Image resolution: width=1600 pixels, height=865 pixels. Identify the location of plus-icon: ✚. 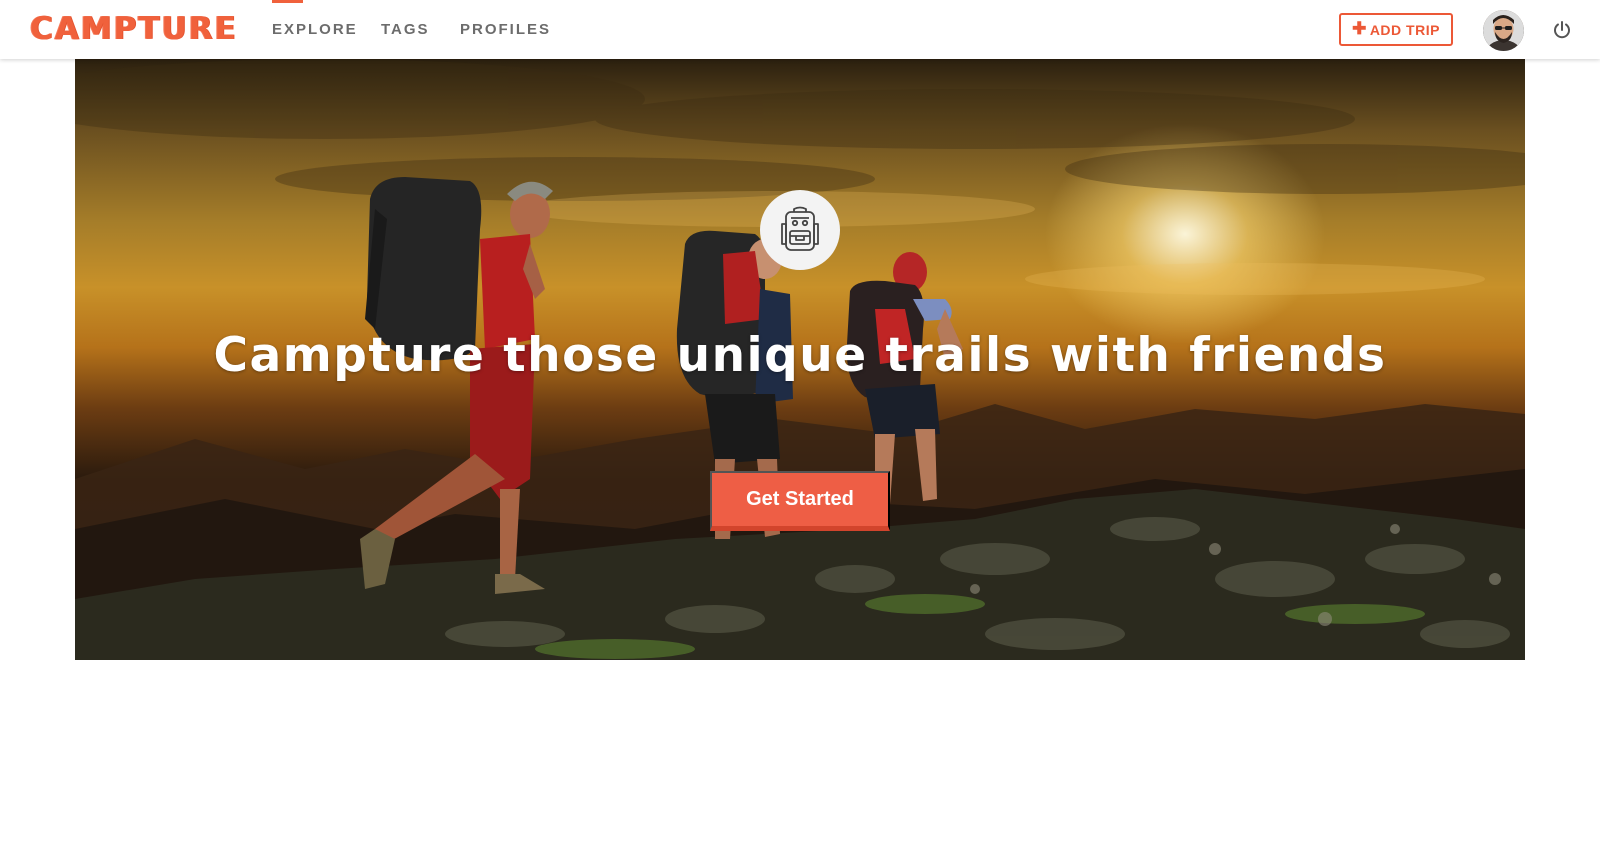
(1359, 28).